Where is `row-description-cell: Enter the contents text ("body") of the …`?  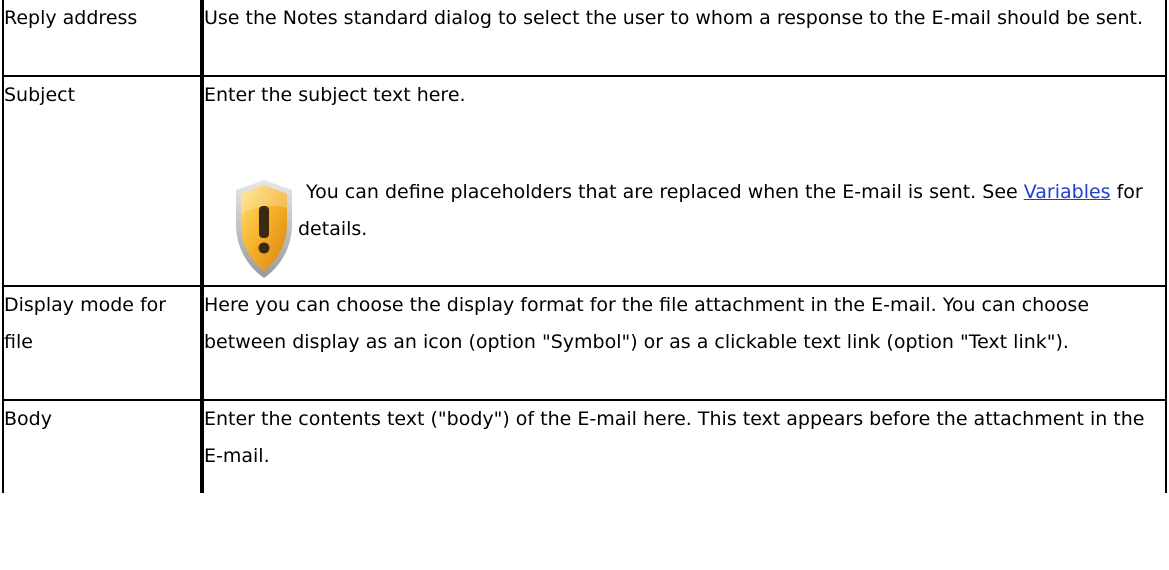 row-description-cell: Enter the contents text ("body") of the … is located at coordinates (683, 446).